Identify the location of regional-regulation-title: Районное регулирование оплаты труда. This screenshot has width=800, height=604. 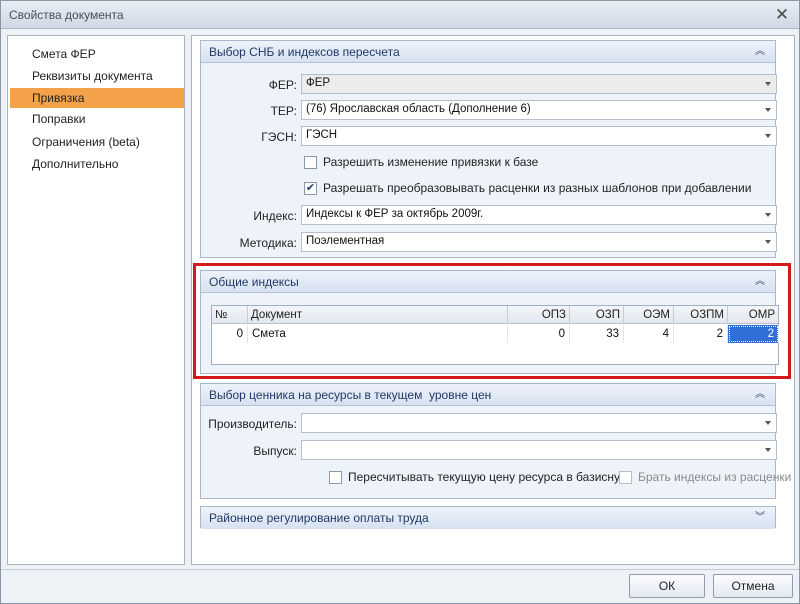
(319, 518).